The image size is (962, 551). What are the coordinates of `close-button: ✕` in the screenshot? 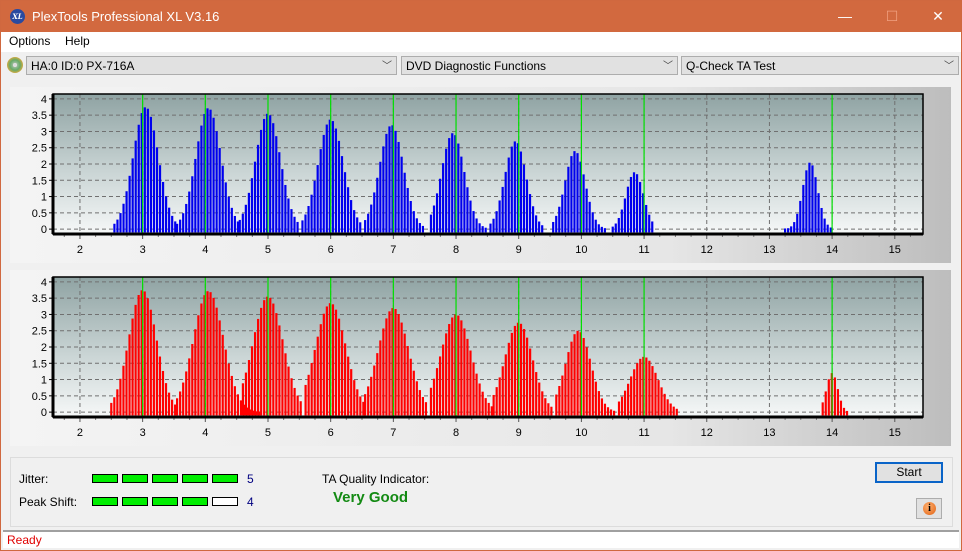 It's located at (938, 16).